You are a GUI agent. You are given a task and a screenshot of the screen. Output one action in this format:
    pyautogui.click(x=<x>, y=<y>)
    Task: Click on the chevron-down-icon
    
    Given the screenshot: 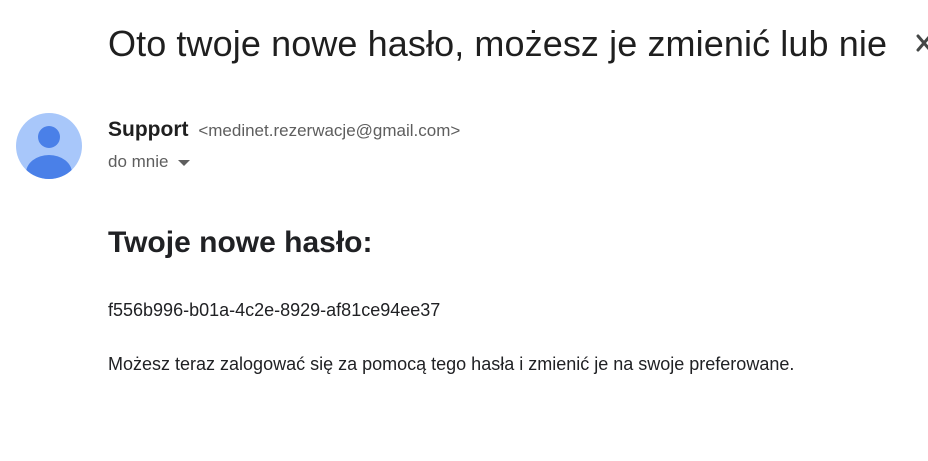 What is the action you would take?
    pyautogui.click(x=184, y=163)
    